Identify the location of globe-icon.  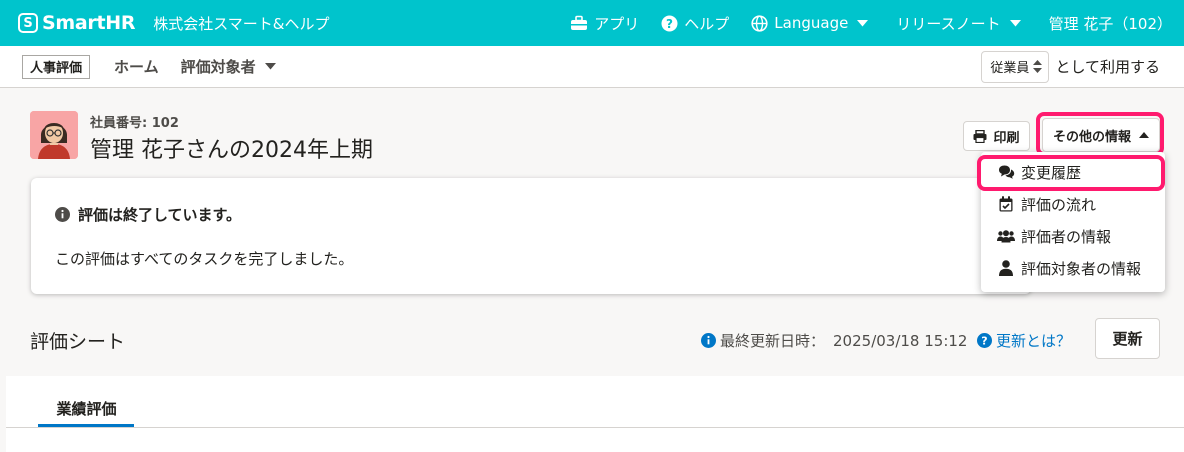
(759, 23).